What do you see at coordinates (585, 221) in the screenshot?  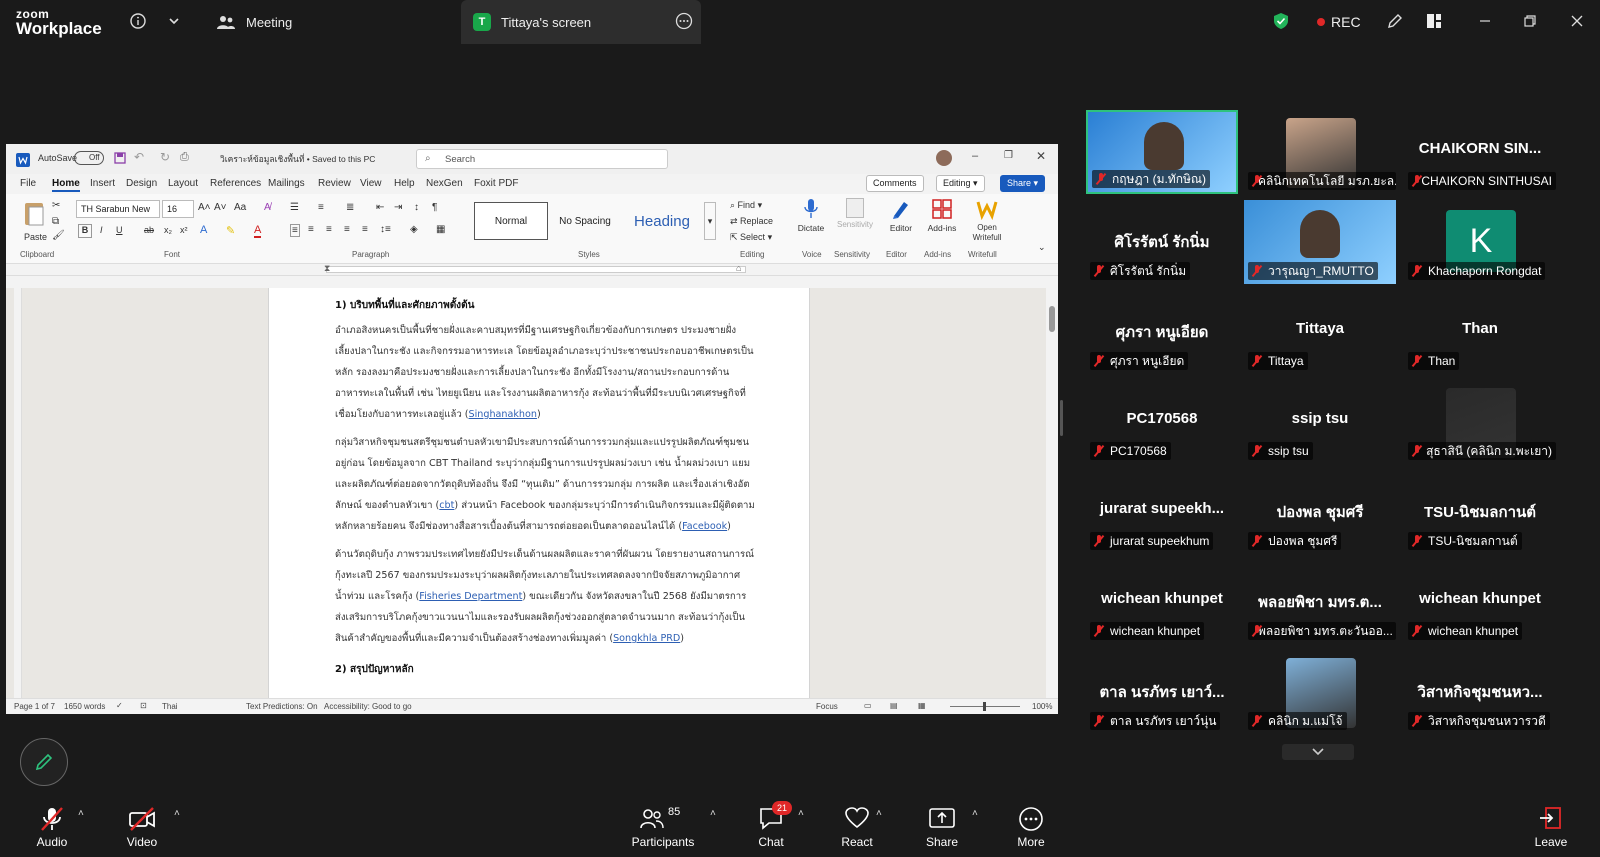 I see `style-no-spacing: No Spacing` at bounding box center [585, 221].